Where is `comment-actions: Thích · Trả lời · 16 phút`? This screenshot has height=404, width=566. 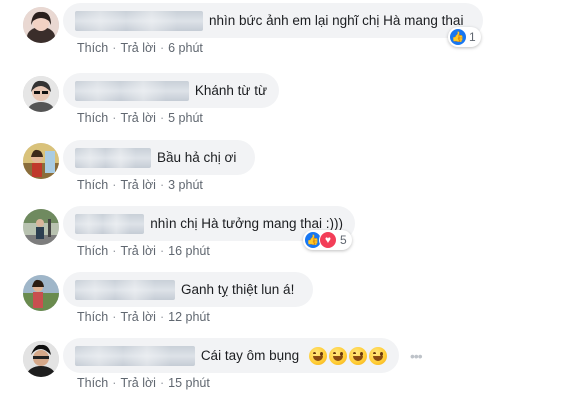
comment-actions: Thích · Trả lời · 16 phút is located at coordinates (143, 251).